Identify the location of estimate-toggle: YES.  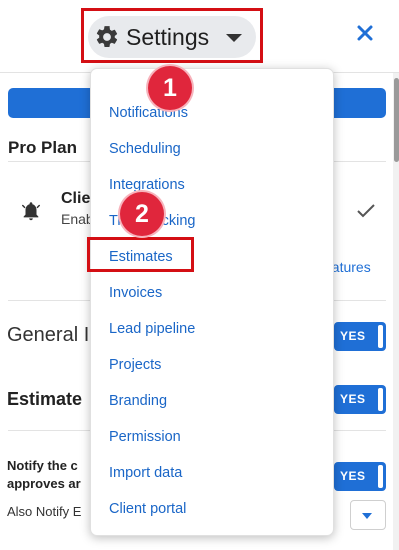
(360, 399).